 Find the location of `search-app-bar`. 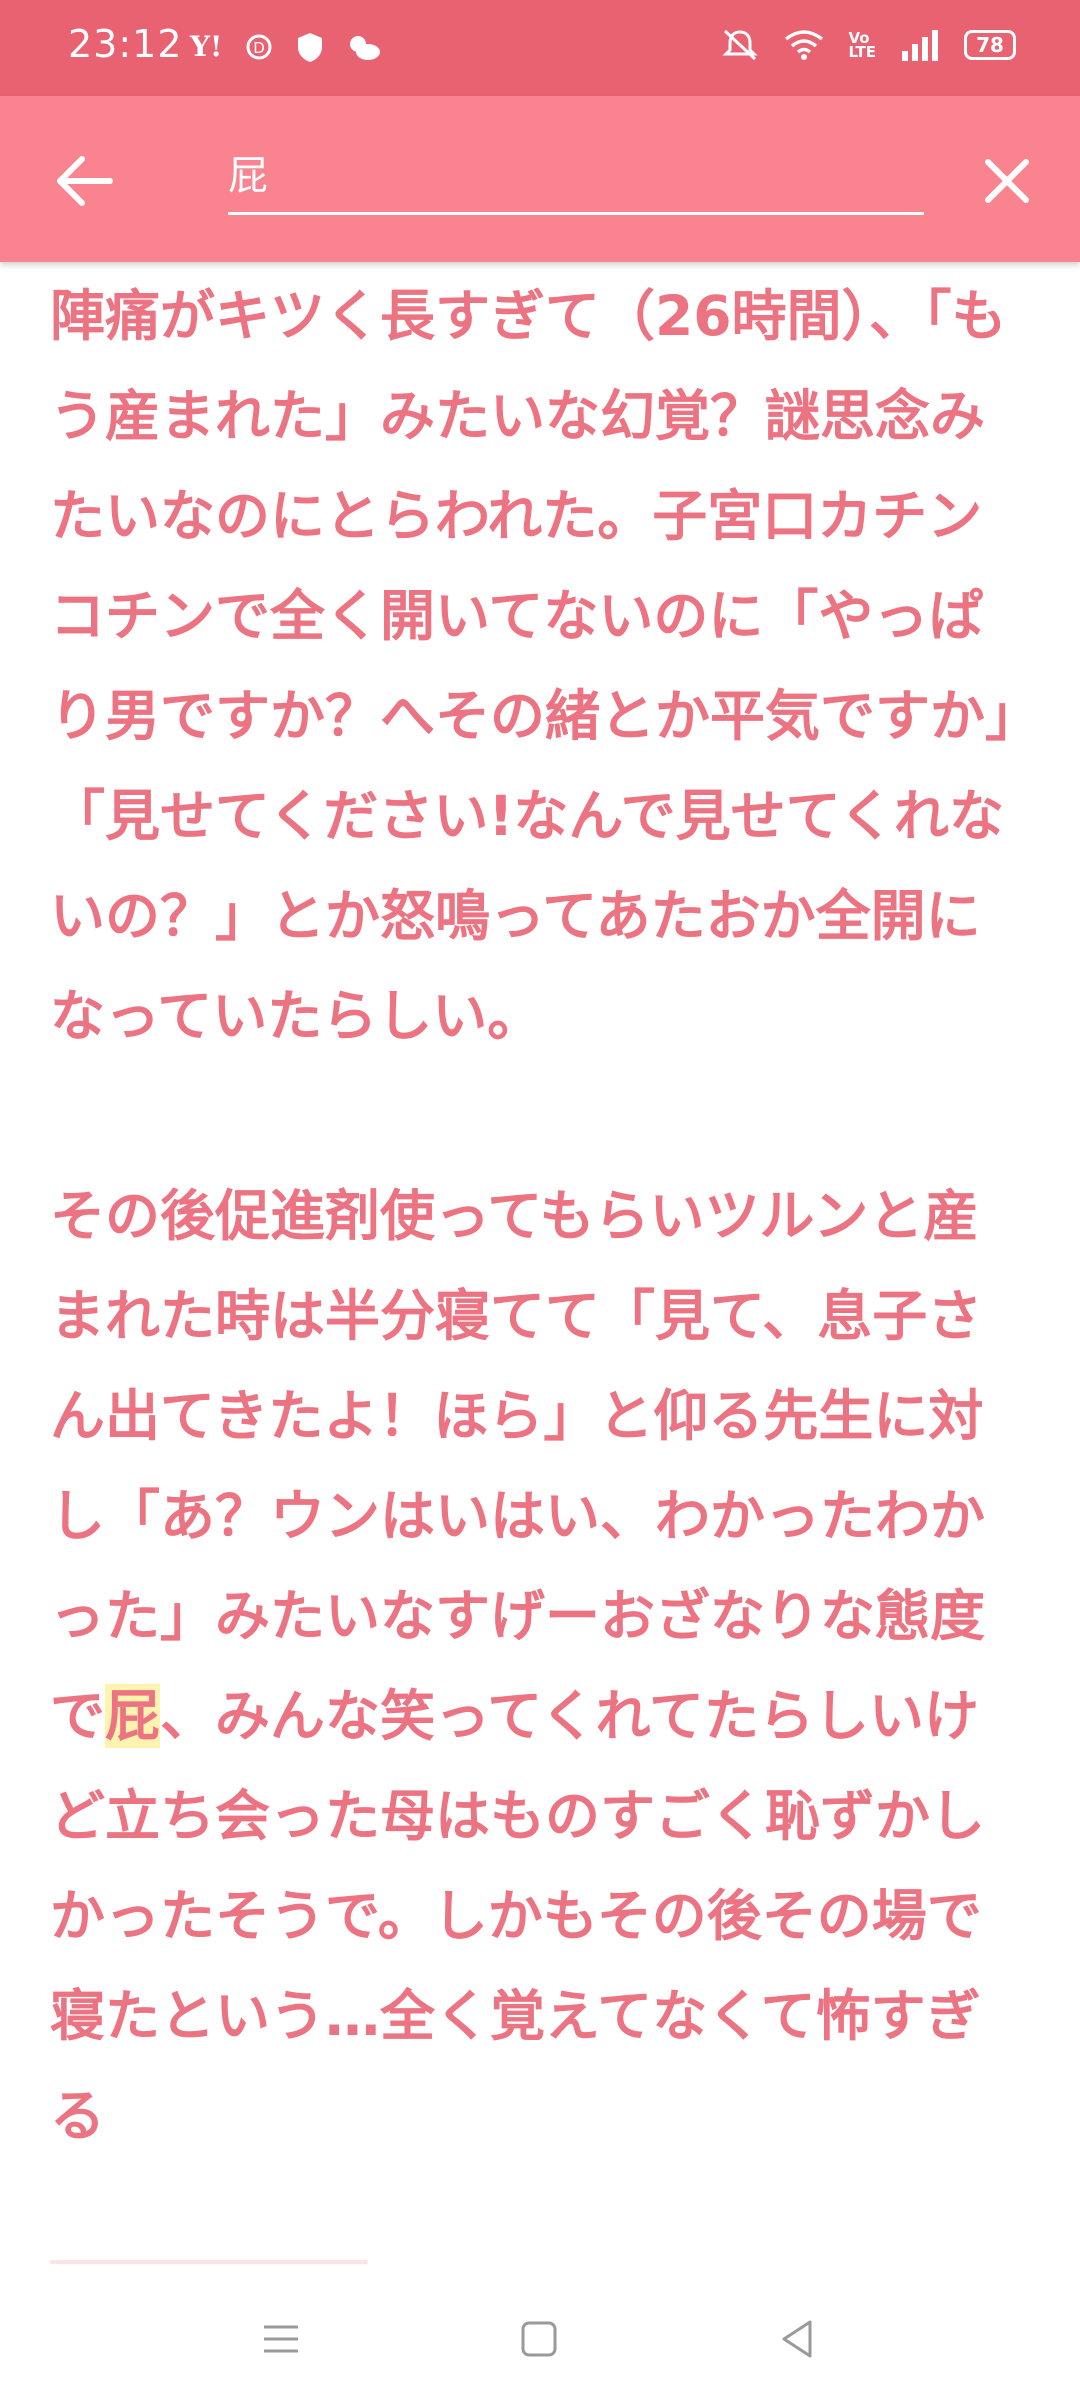

search-app-bar is located at coordinates (540, 179).